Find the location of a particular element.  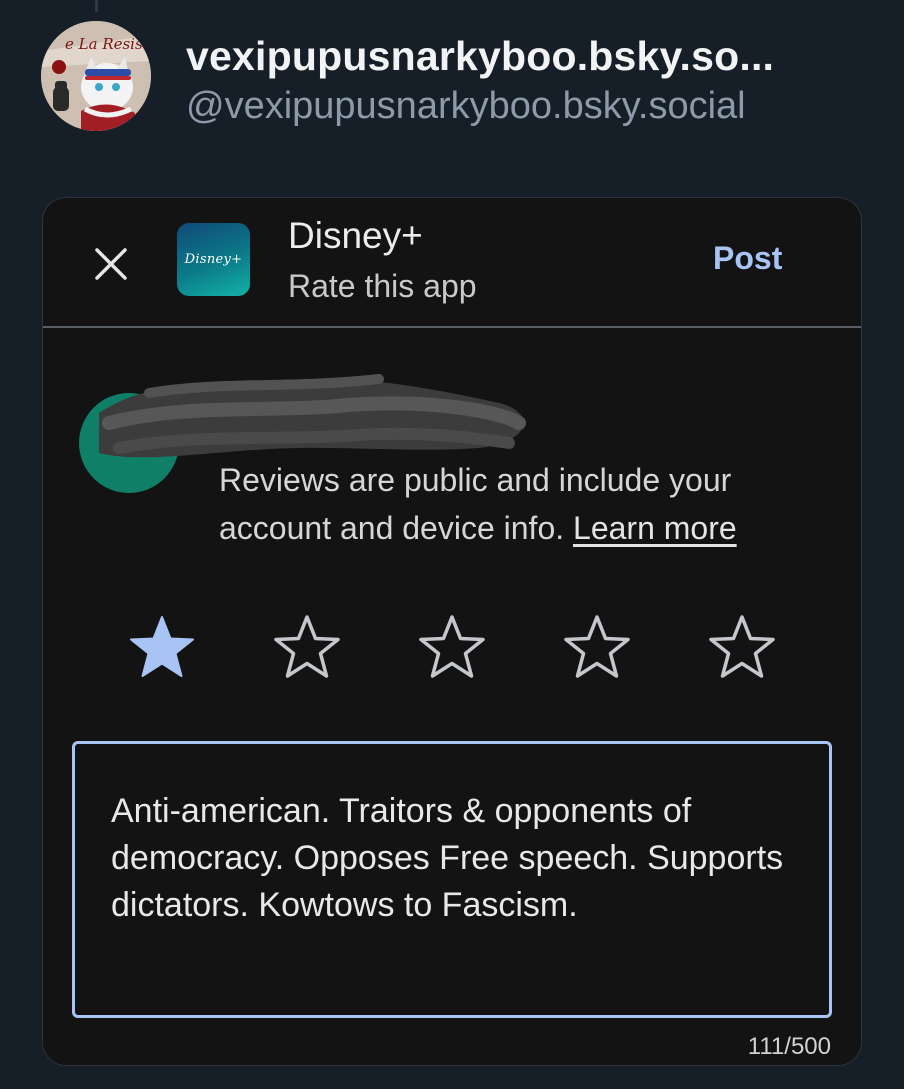

app-icon-label: Disney+ is located at coordinates (213, 259).